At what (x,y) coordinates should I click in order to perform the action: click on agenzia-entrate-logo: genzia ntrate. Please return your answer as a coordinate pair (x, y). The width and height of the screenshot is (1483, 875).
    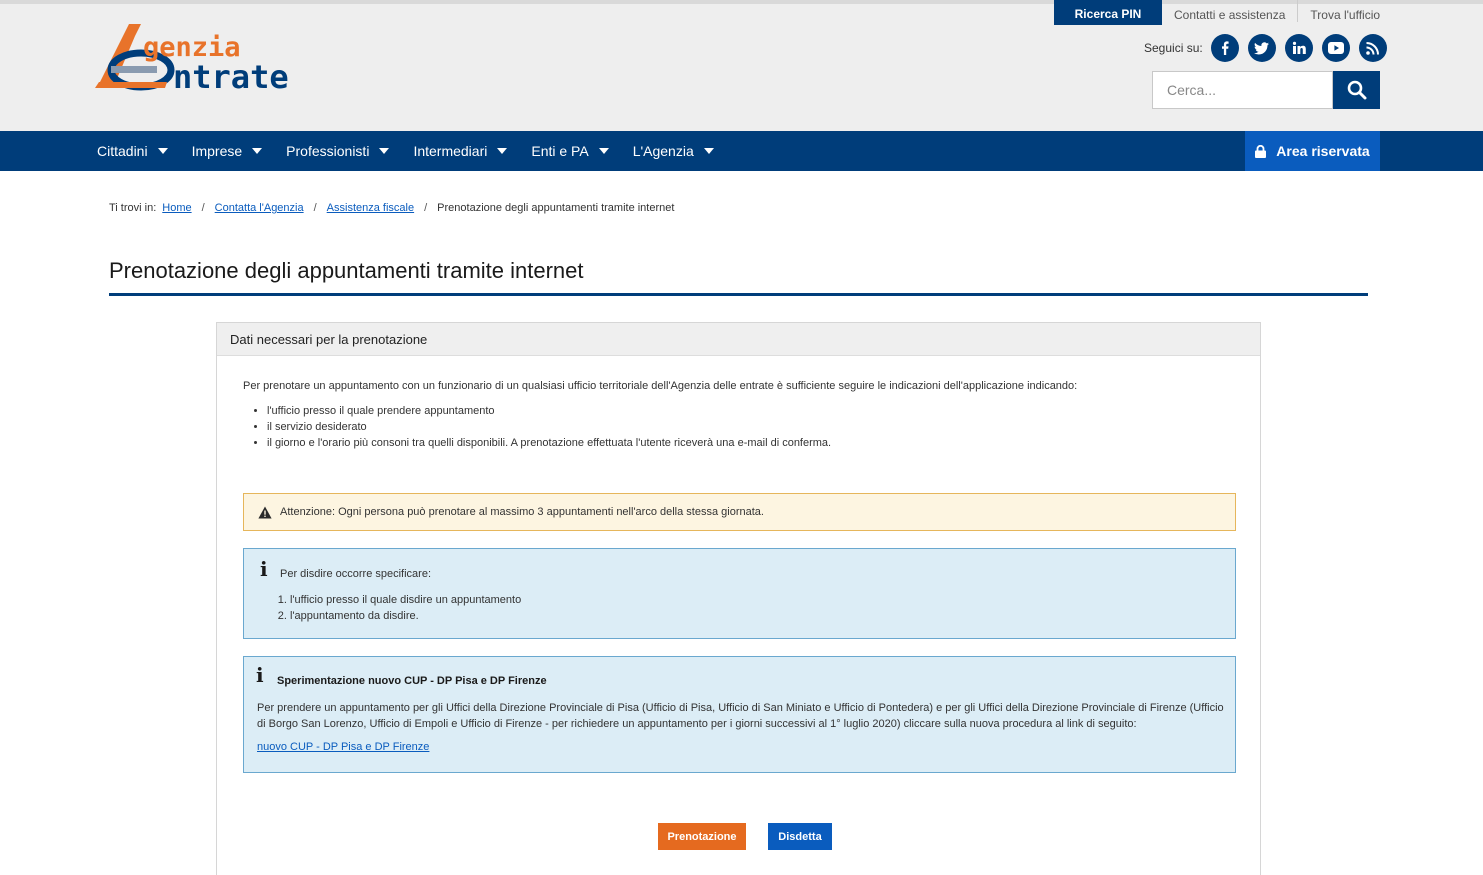
    Looking at the image, I should click on (205, 58).